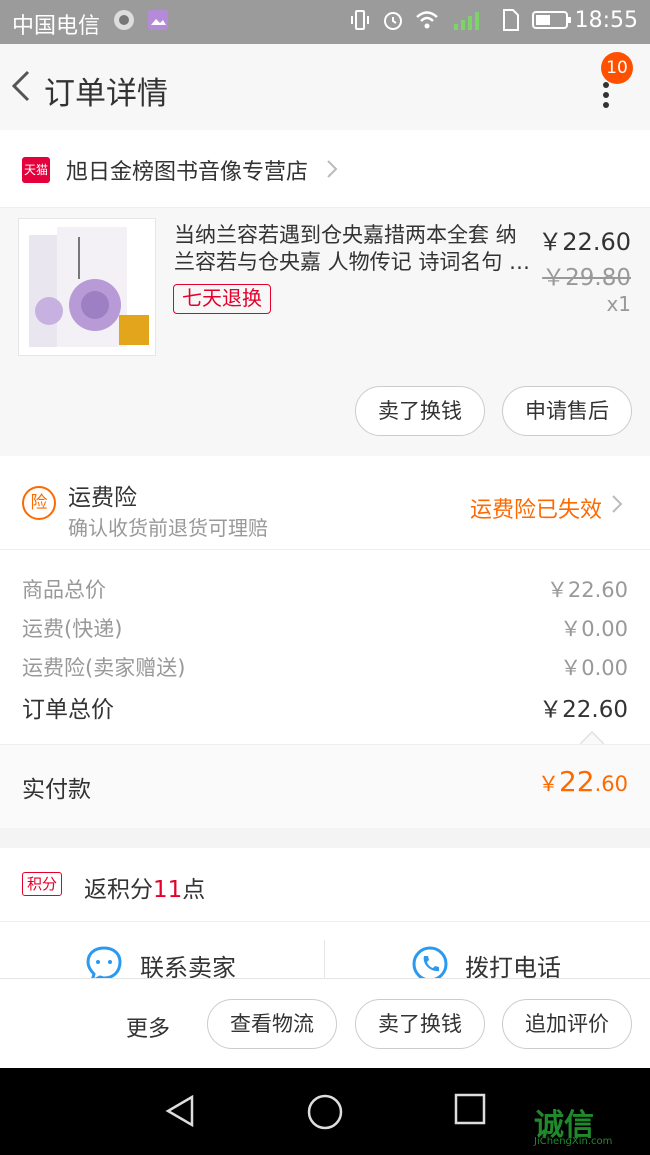 The height and width of the screenshot is (1155, 650). What do you see at coordinates (584, 242) in the screenshot?
I see `product-price: ￥22.60` at bounding box center [584, 242].